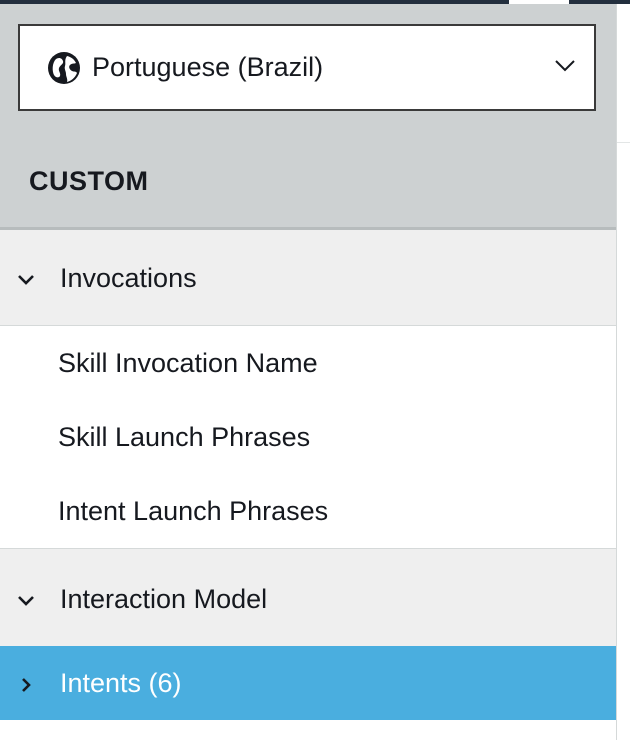 The width and height of the screenshot is (630, 740). I want to click on nav-item-label: Skill Invocation Name, so click(188, 363).